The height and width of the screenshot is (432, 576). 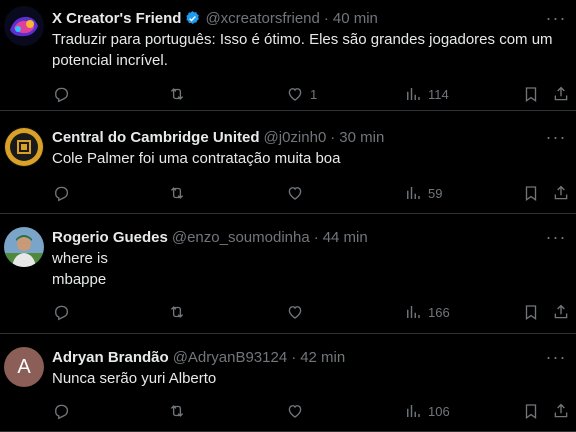 I want to click on tweet-actions: 1 114, so click(x=288, y=94).